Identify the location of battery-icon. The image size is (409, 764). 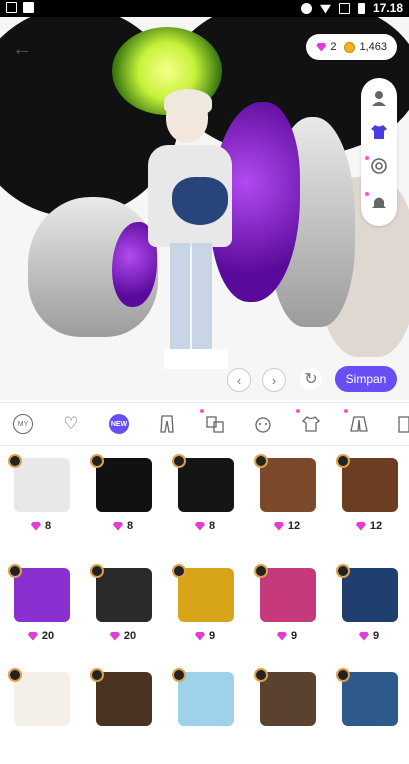
(361, 8).